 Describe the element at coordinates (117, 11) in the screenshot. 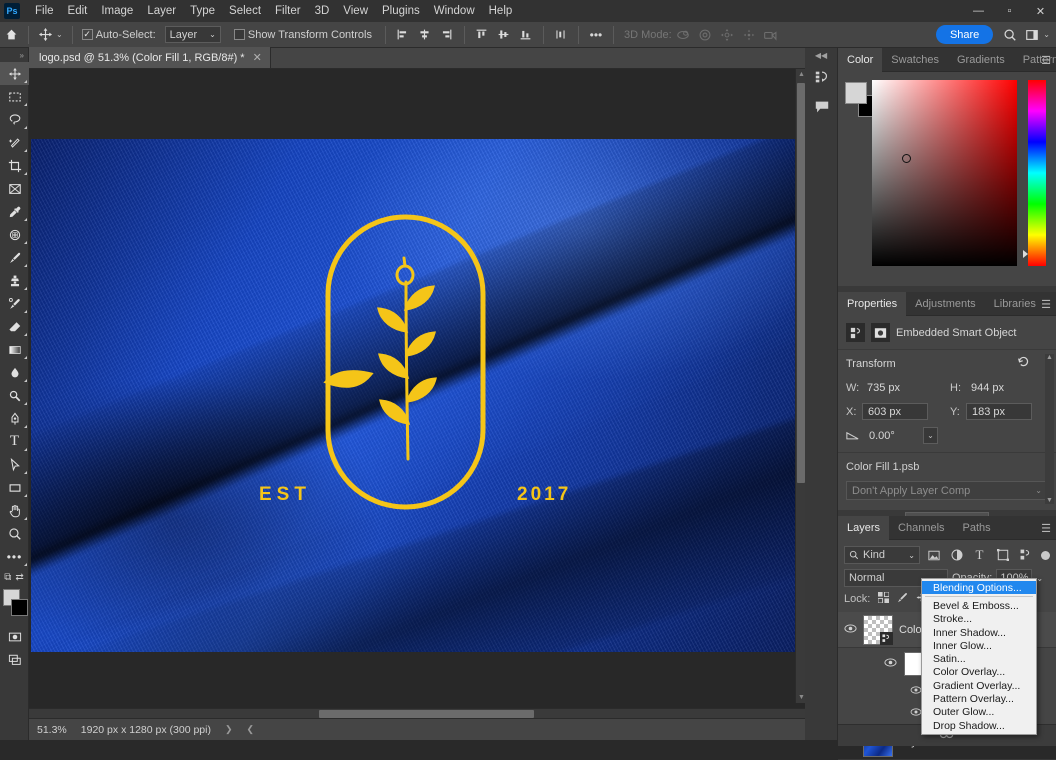

I see `menu-item-image: Image` at that location.